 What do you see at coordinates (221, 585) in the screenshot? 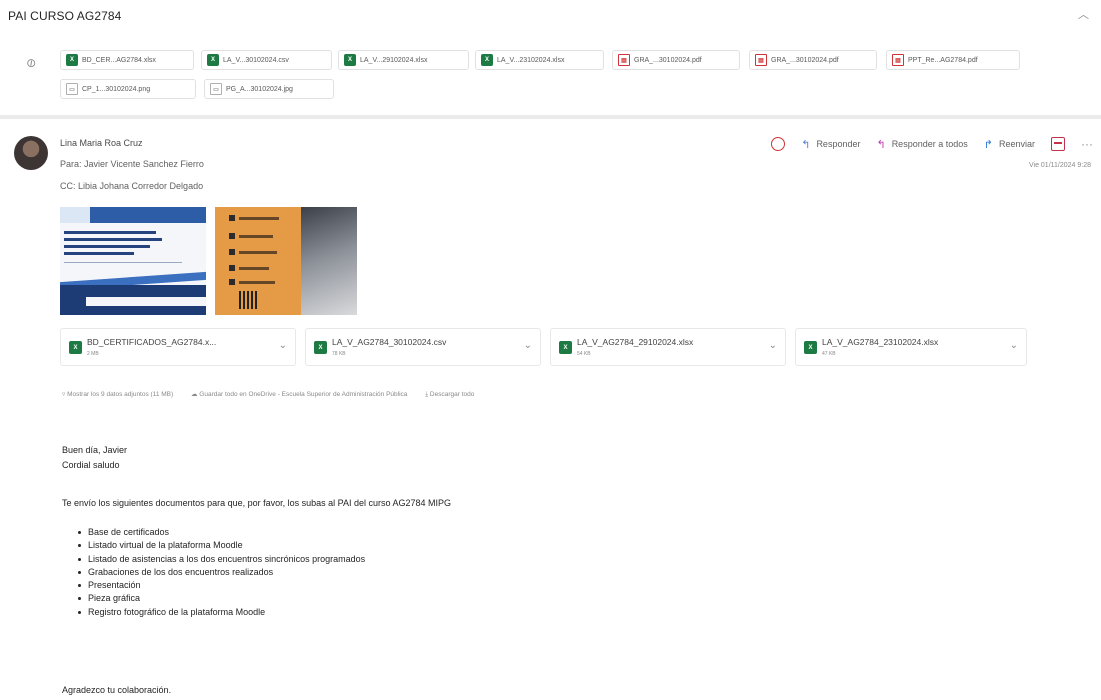
I see `list-item: Presentación` at bounding box center [221, 585].